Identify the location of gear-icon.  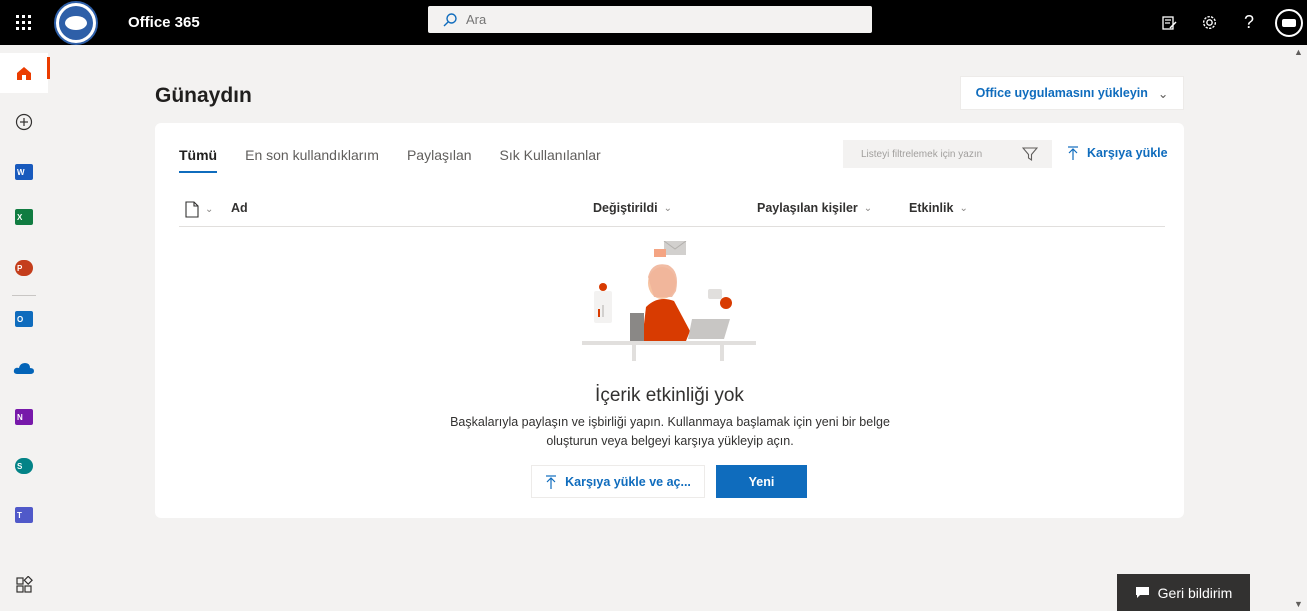
(1209, 22).